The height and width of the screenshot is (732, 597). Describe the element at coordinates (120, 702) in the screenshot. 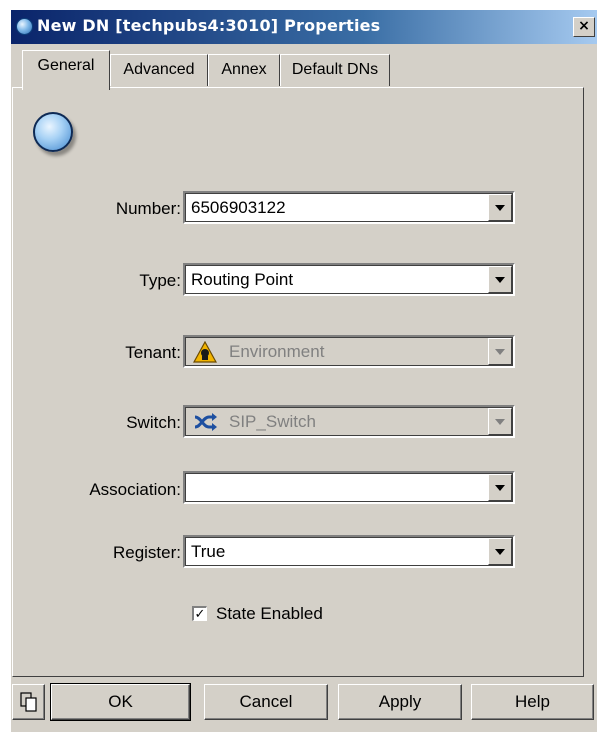

I see `ok-button: OK` at that location.